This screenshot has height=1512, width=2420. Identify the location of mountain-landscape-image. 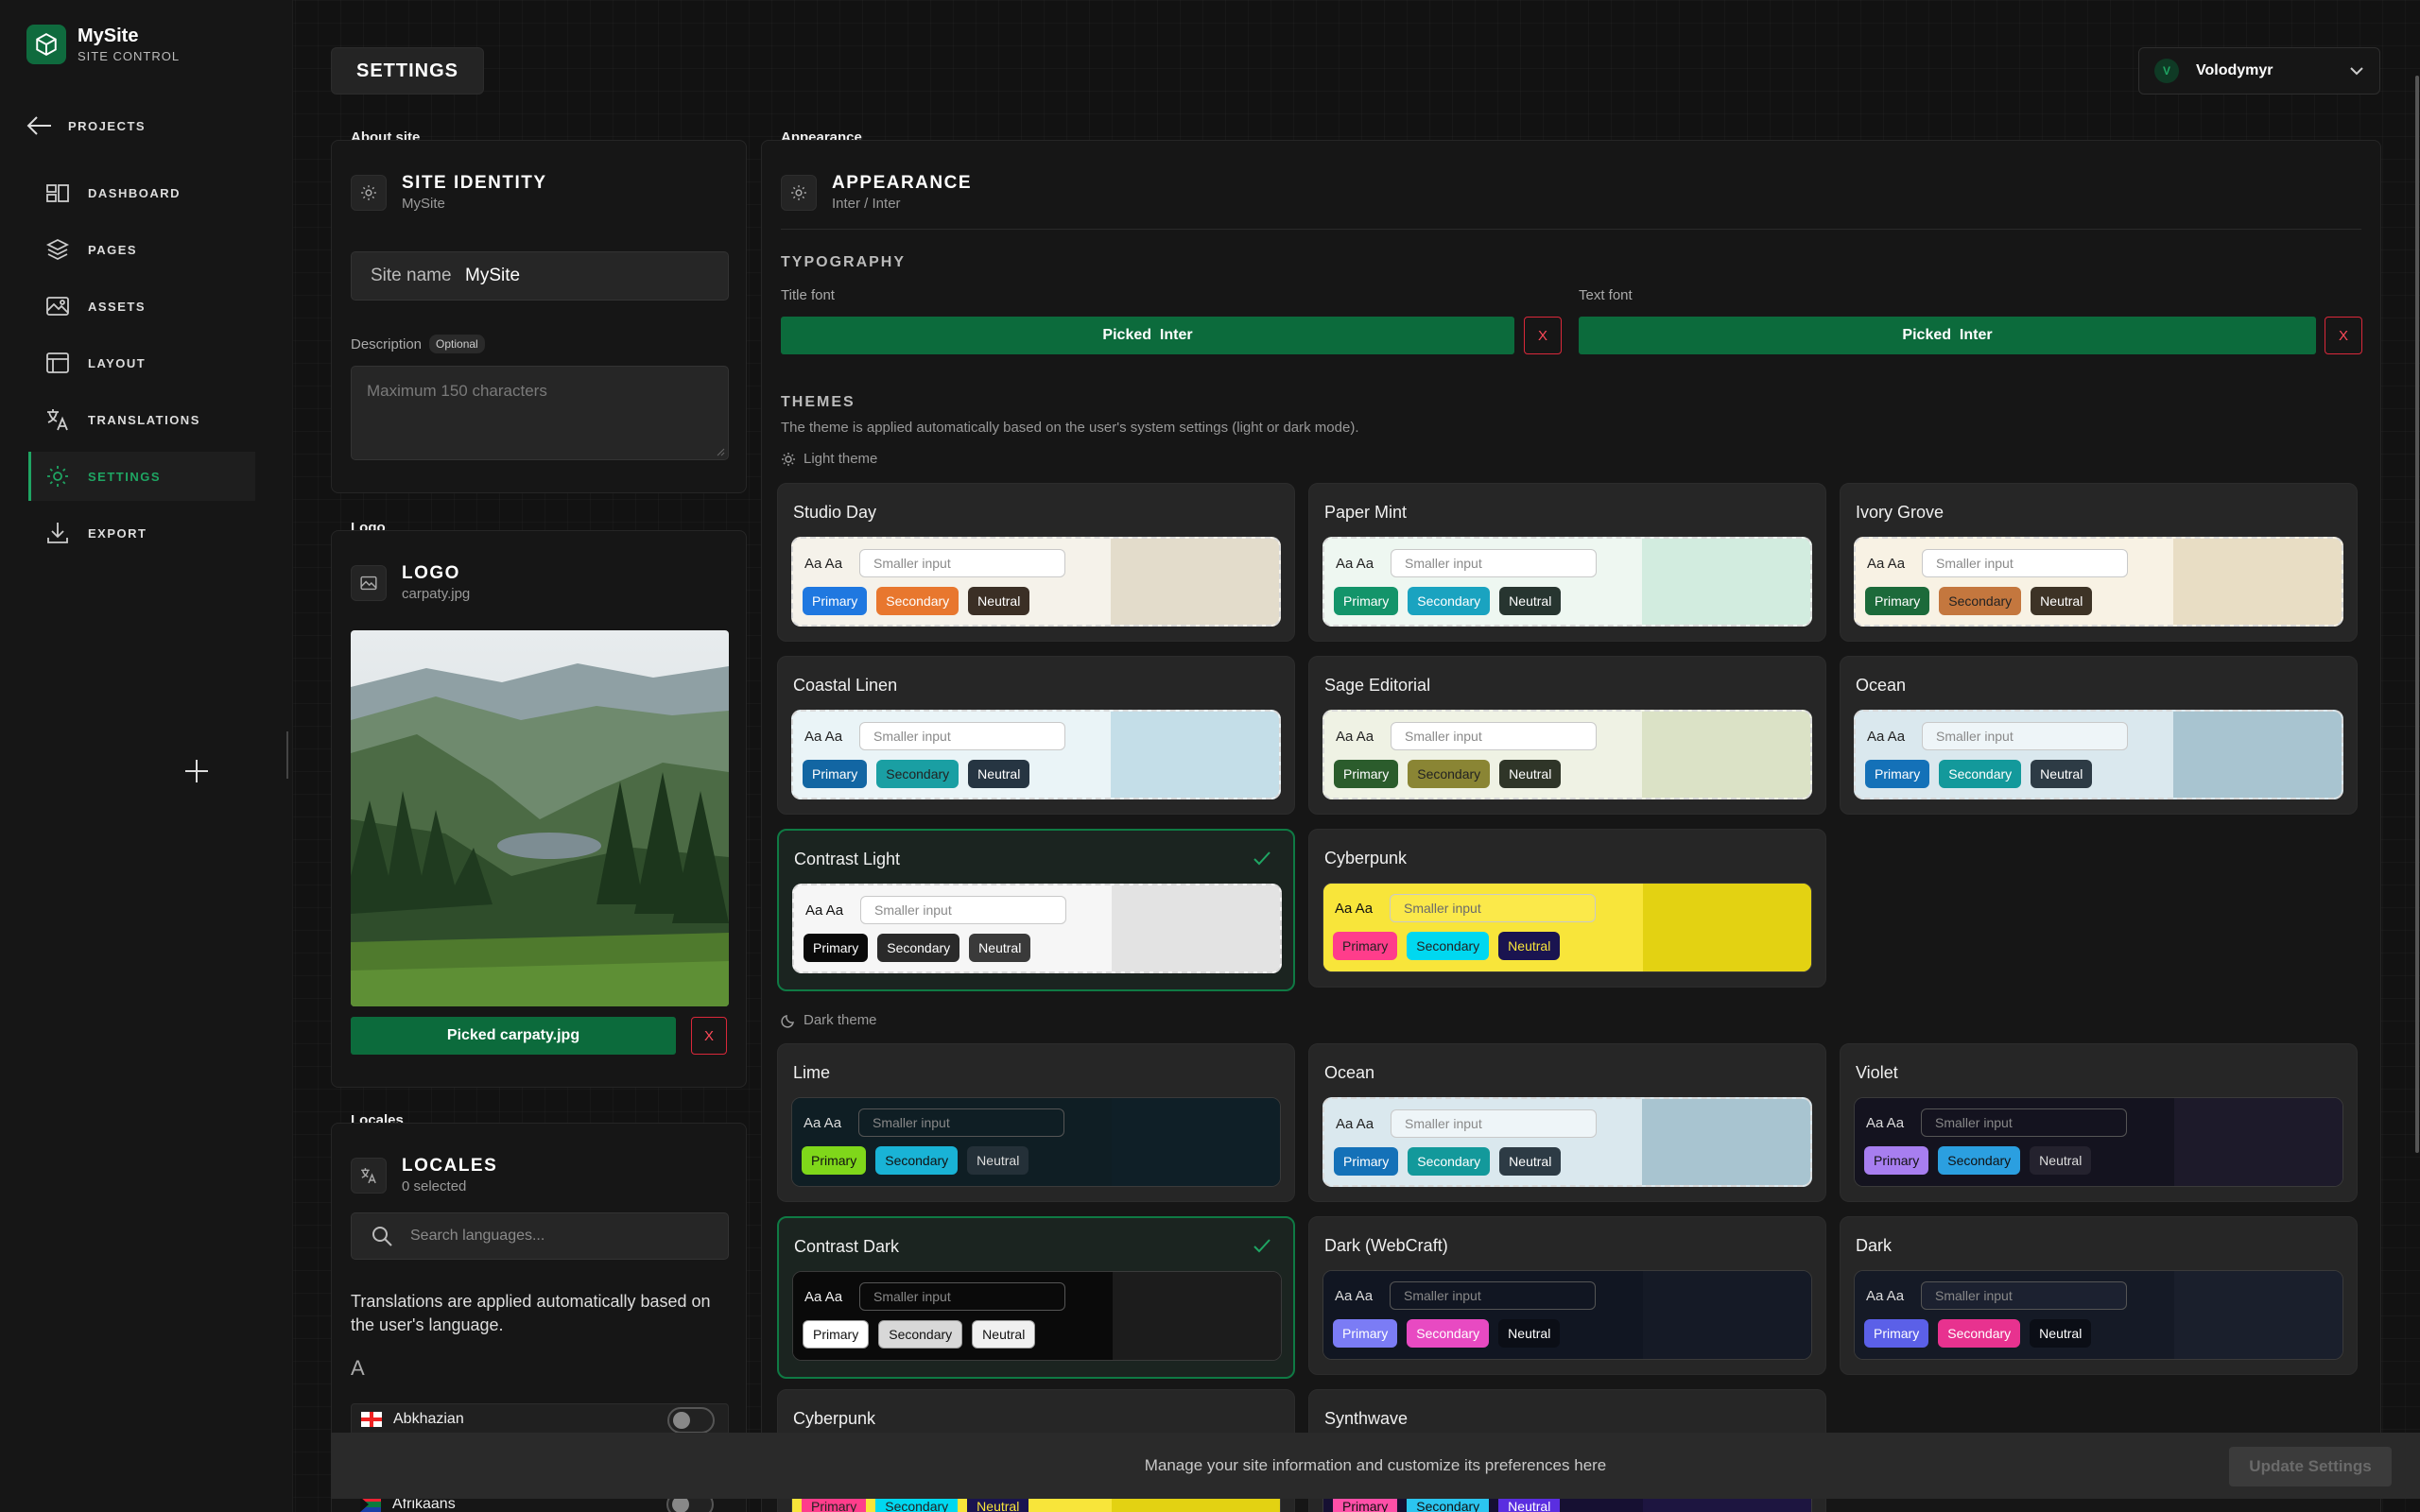
(540, 818).